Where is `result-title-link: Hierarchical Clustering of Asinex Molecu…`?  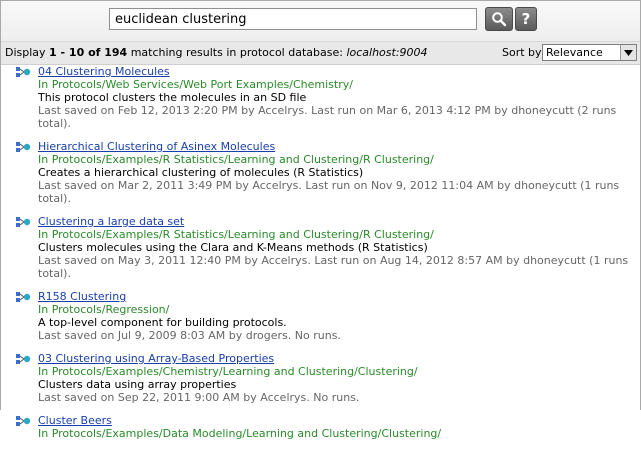
result-title-link: Hierarchical Clustering of Asinex Molecu… is located at coordinates (339, 146).